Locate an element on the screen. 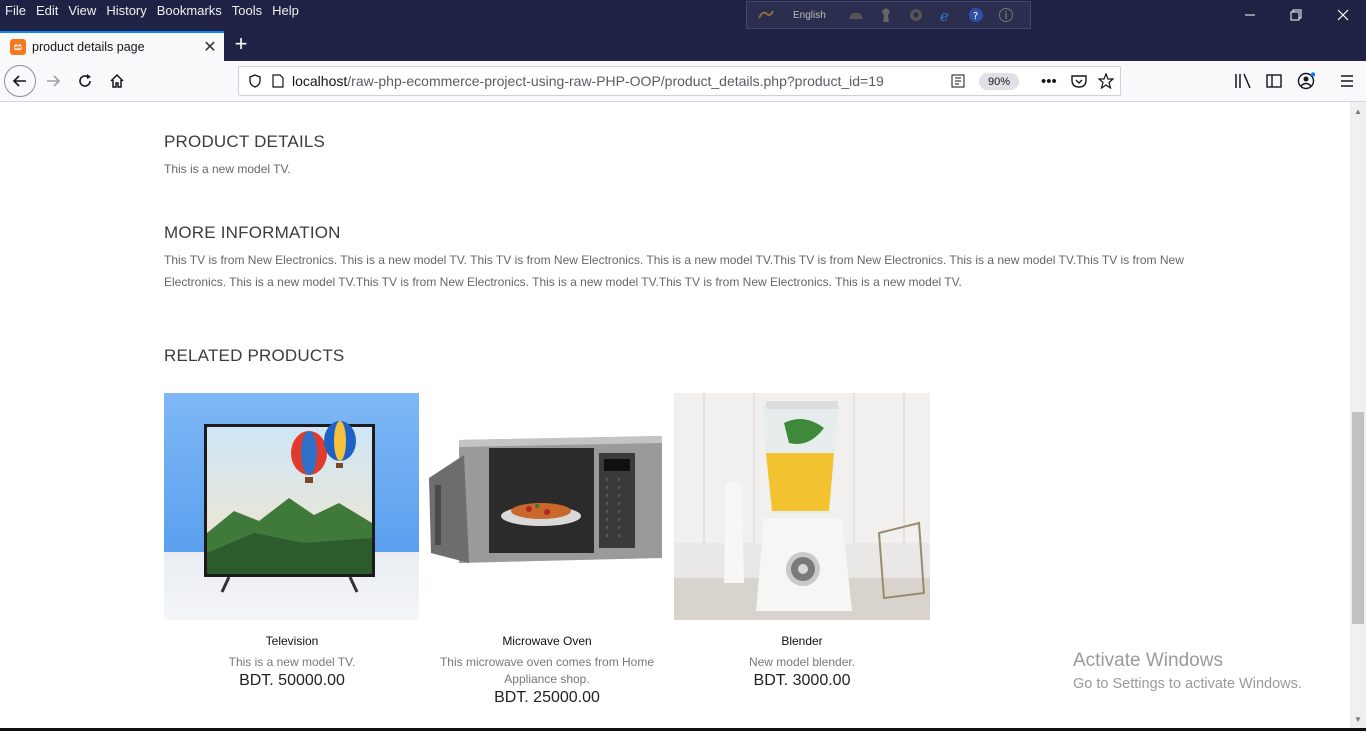 This screenshot has height=731, width=1366. product-details-heading: PRODUCT DETAILS is located at coordinates (245, 141).